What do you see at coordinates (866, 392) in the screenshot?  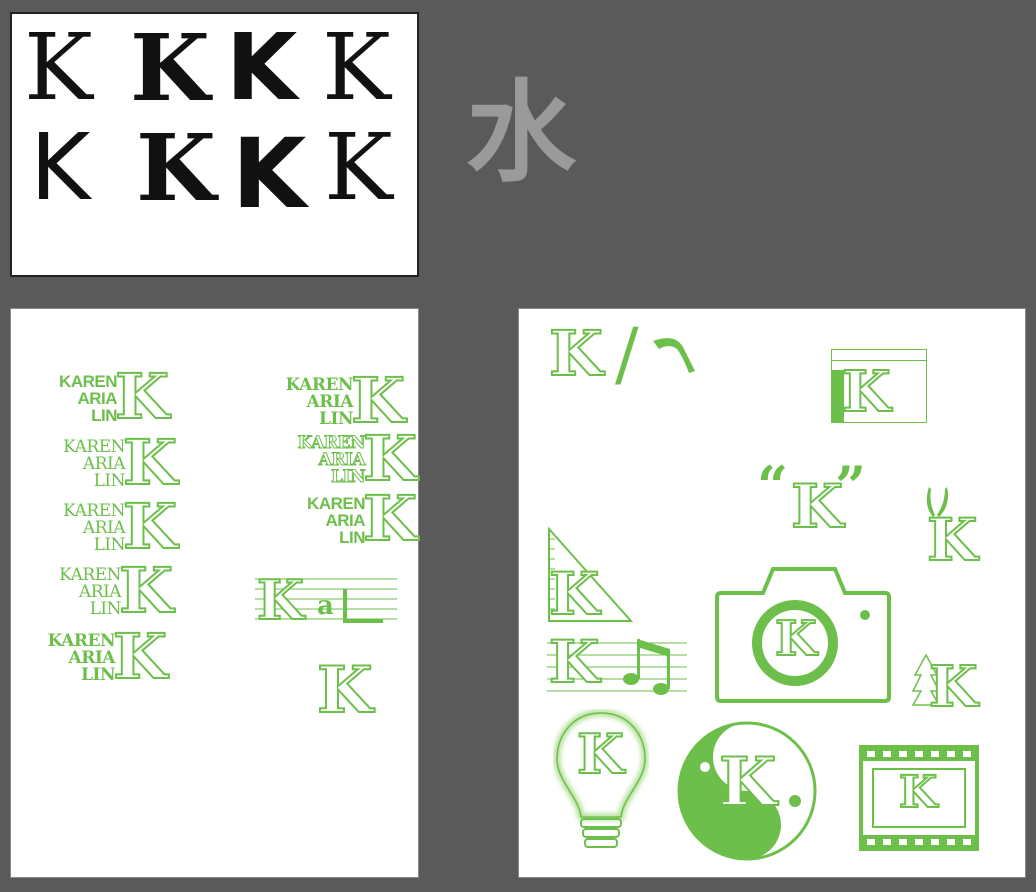 I see `book-logo-k: K` at bounding box center [866, 392].